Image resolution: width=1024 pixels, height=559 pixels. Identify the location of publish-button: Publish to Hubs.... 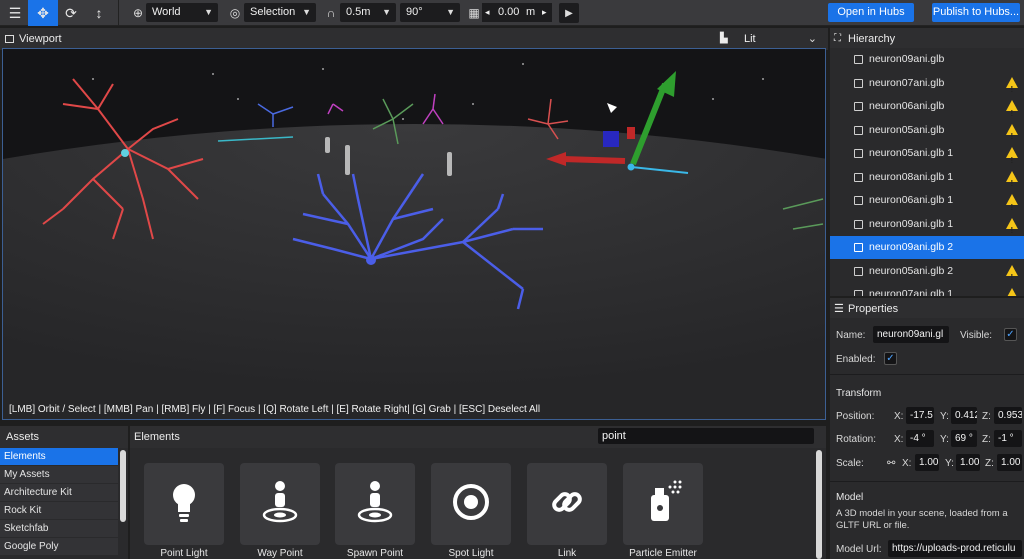
(976, 12).